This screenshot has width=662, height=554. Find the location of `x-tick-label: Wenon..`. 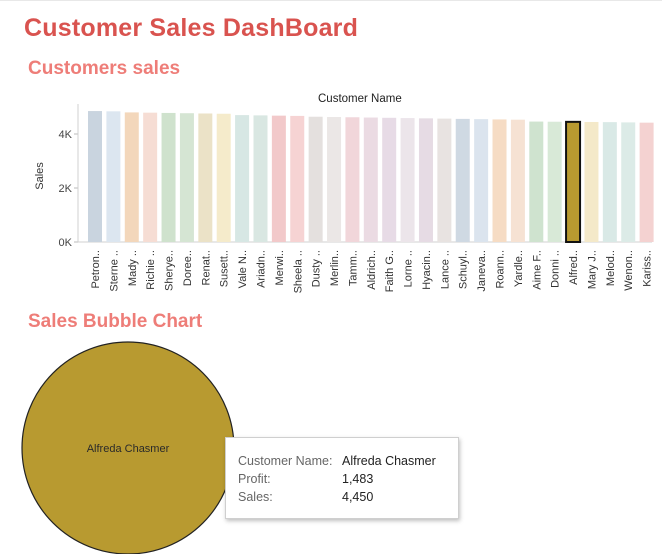

x-tick-label: Wenon.. is located at coordinates (629, 270).